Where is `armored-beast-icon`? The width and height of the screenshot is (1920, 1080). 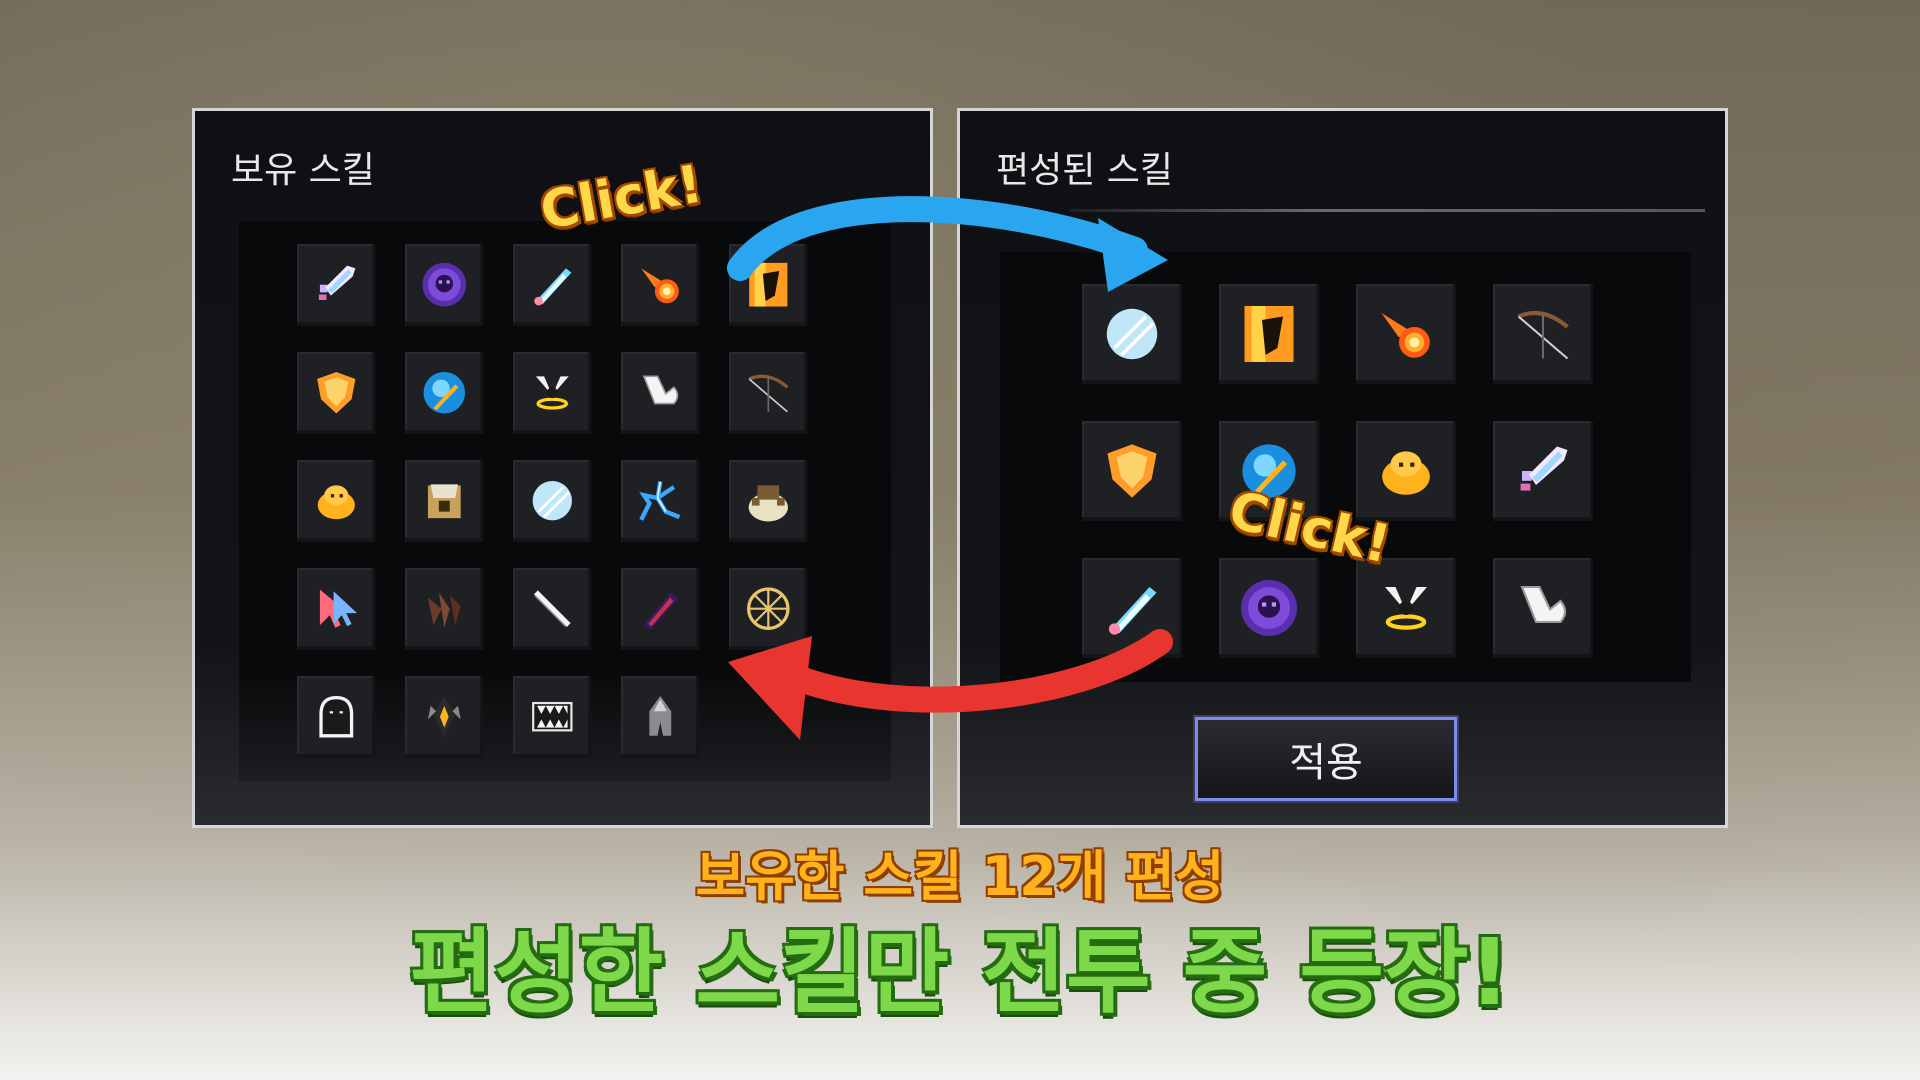
armored-beast-icon is located at coordinates (444, 501).